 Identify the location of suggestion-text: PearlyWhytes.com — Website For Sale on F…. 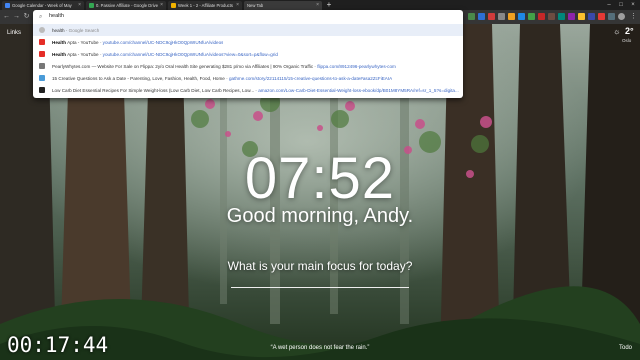
(183, 66).